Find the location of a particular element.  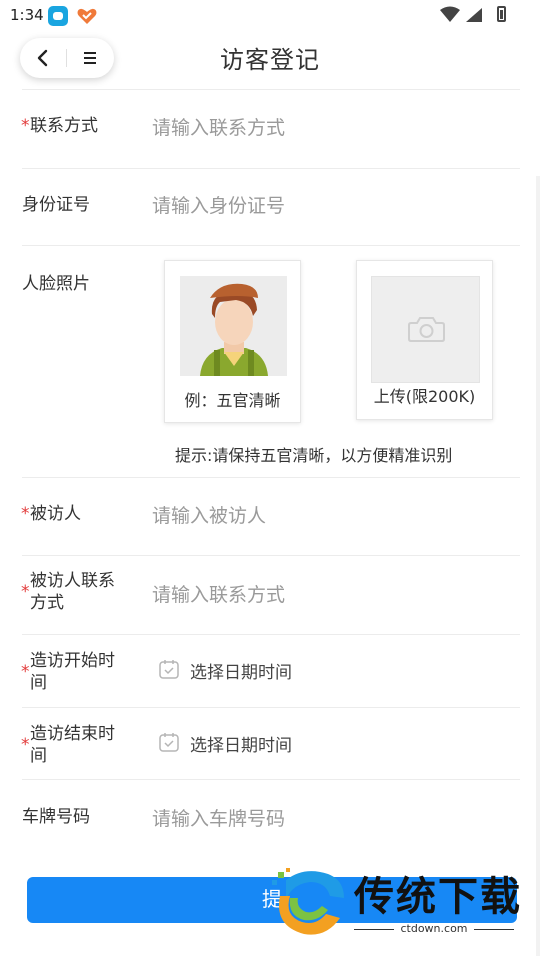

visit-end-picker: 选择日期时间 is located at coordinates (258, 742).